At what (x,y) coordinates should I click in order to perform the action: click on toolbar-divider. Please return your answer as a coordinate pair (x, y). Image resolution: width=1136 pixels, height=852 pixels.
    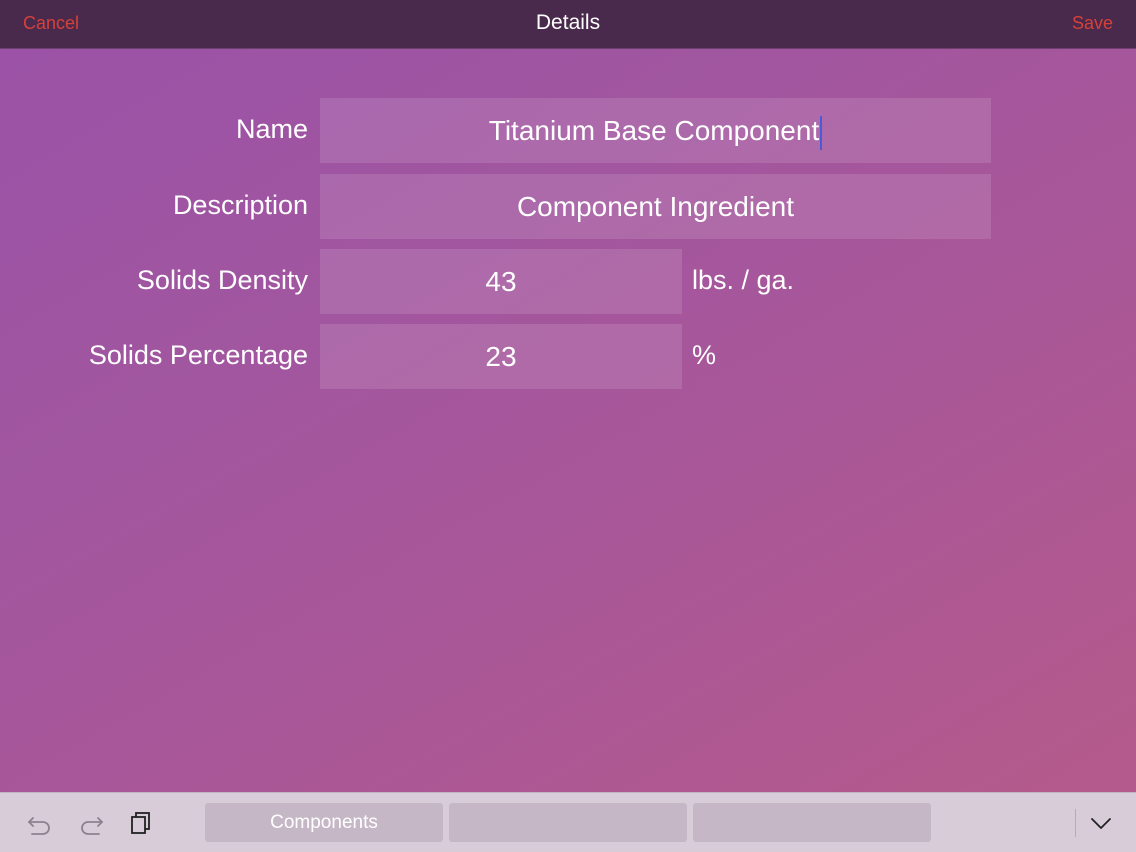
    Looking at the image, I should click on (1075, 823).